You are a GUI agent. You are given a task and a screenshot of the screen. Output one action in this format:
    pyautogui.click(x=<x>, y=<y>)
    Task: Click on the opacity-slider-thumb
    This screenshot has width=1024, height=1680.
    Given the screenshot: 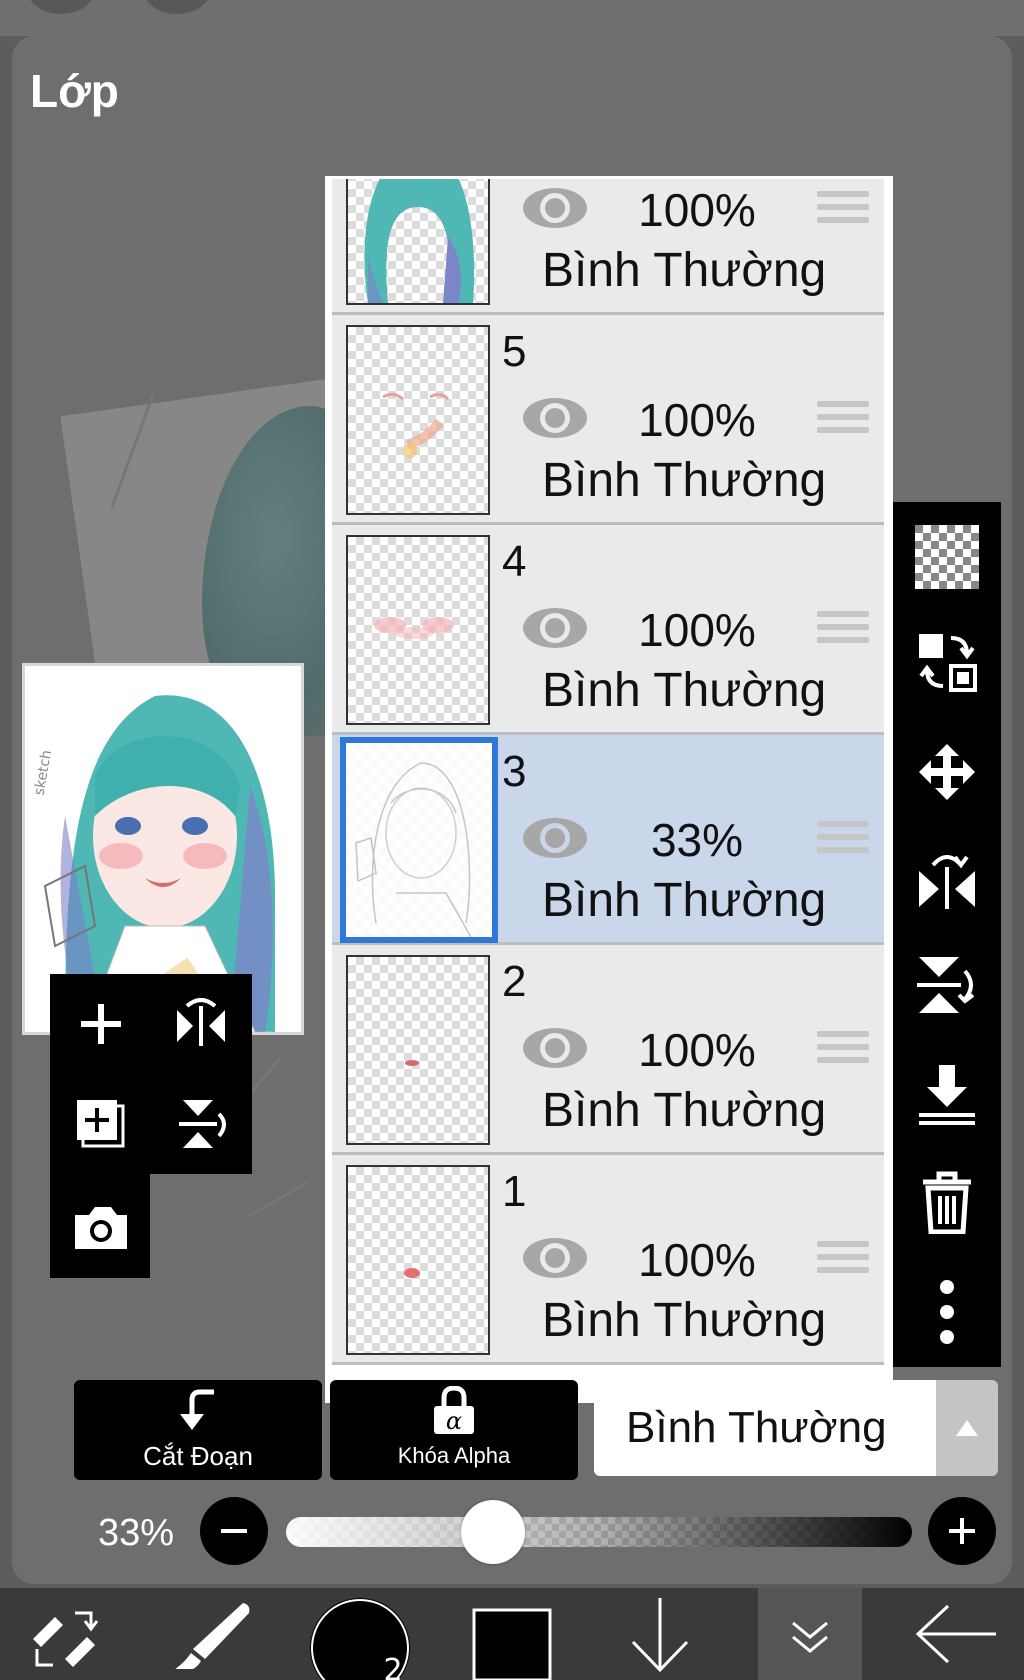 What is the action you would take?
    pyautogui.click(x=492, y=1532)
    